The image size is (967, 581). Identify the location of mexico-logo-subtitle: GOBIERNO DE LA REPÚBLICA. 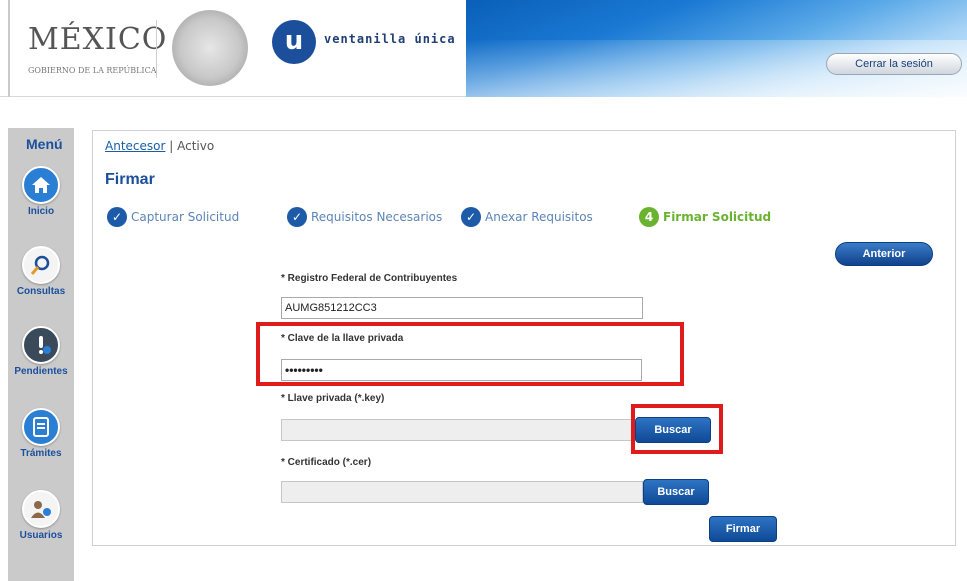
(92, 70).